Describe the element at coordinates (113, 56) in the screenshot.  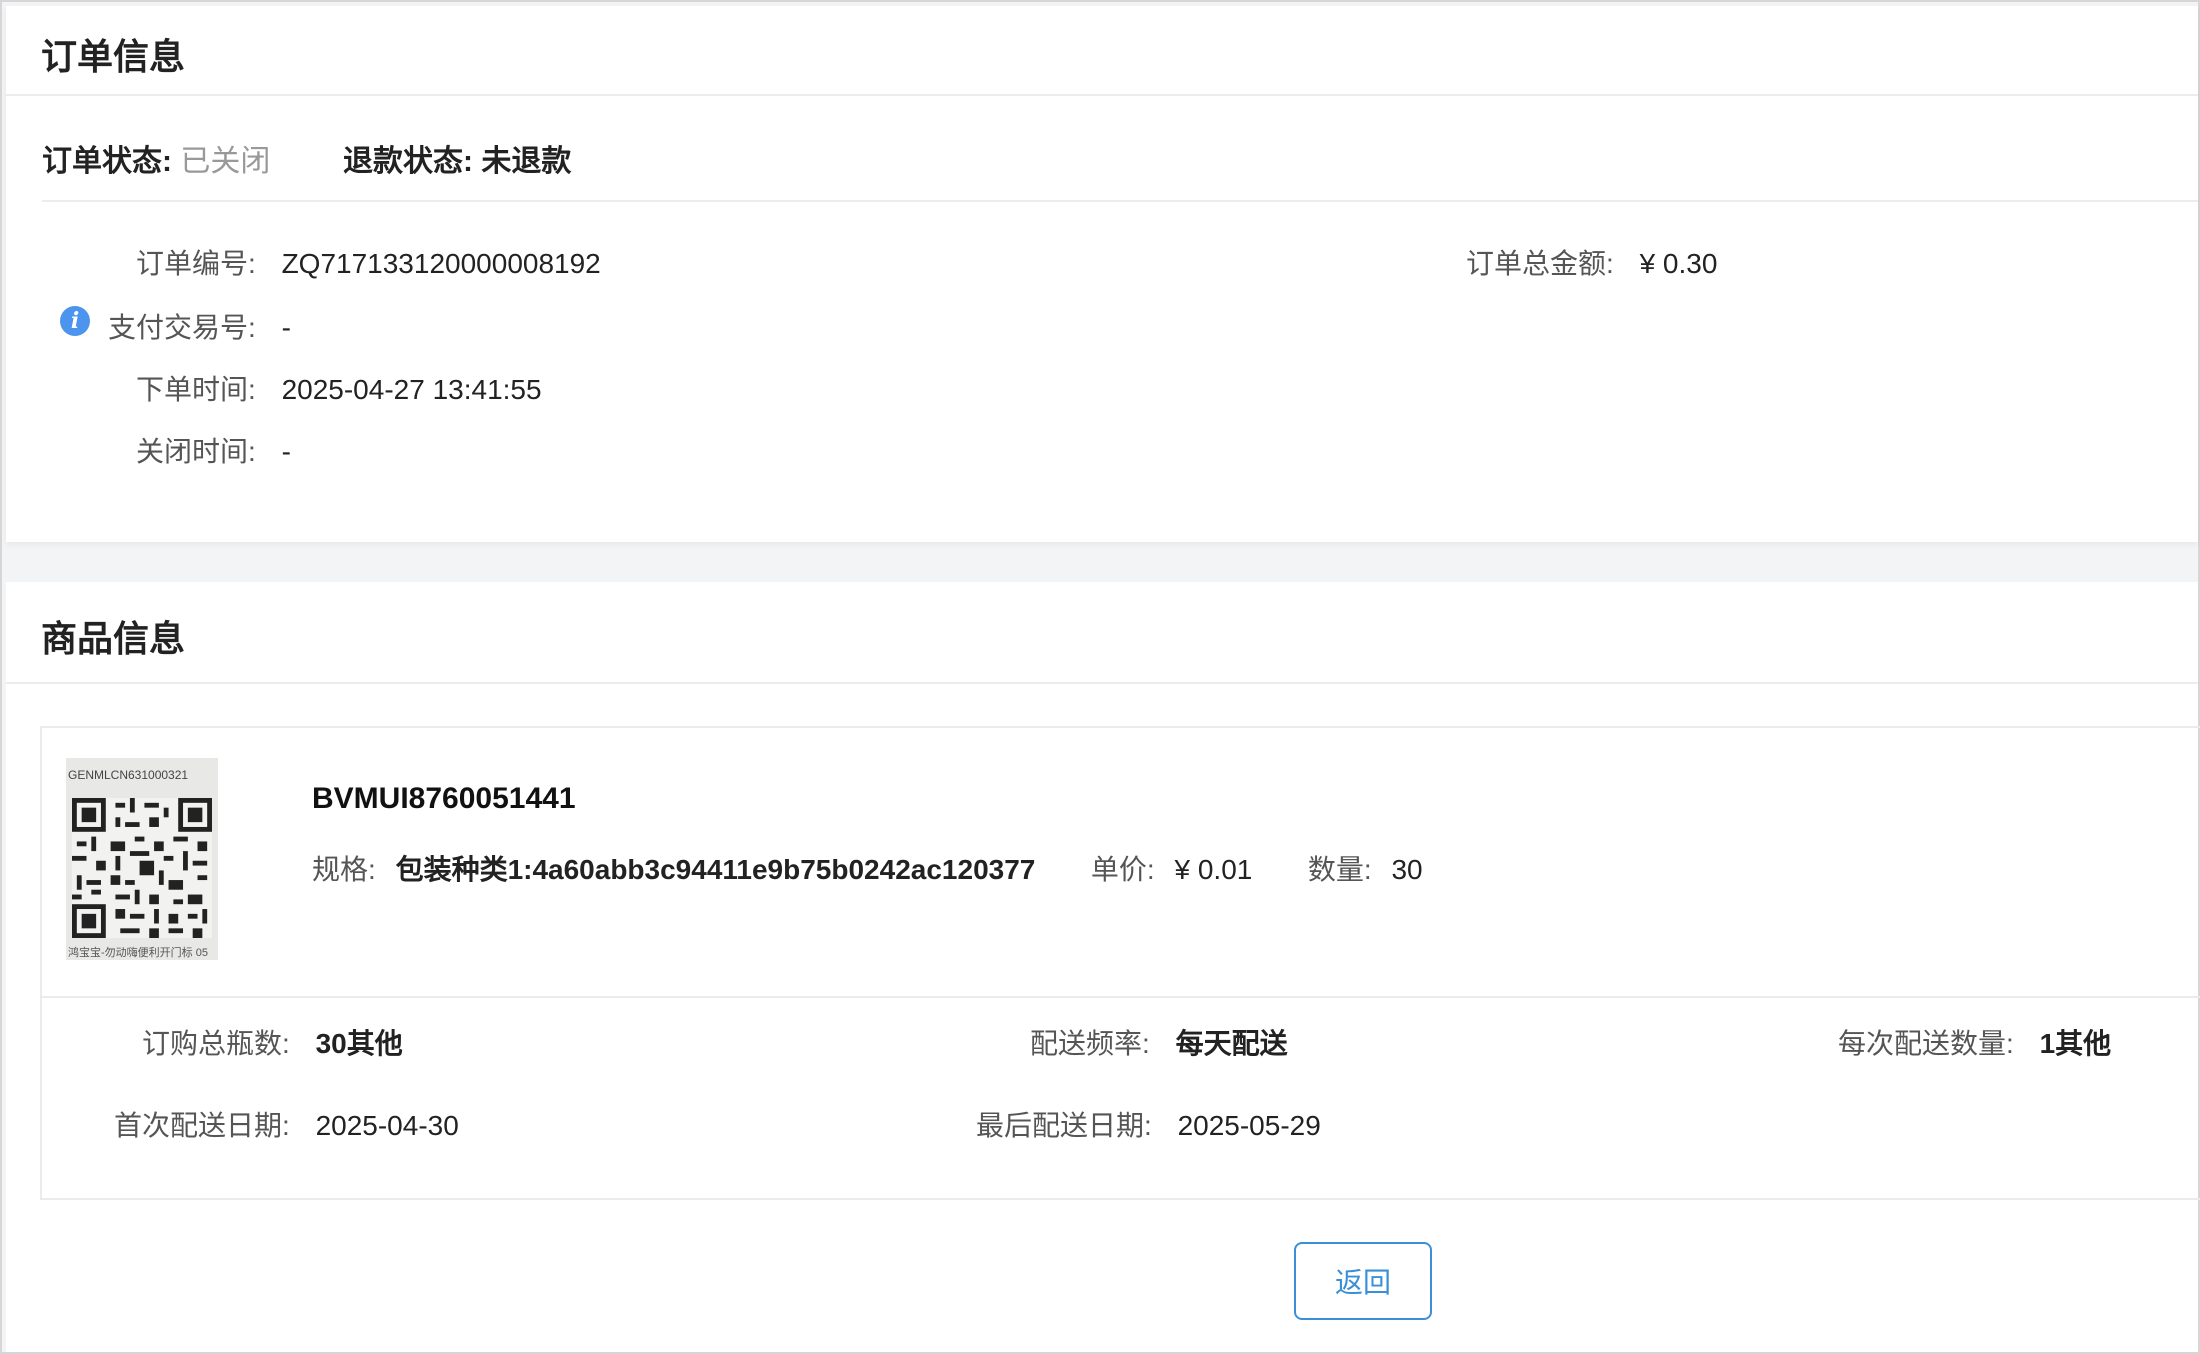
I see `order-info-title: 订单信息` at that location.